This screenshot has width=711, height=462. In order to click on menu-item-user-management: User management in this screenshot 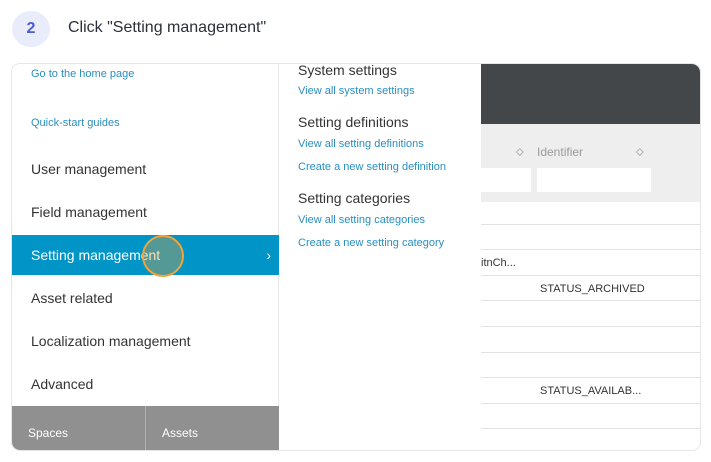, I will do `click(145, 169)`.